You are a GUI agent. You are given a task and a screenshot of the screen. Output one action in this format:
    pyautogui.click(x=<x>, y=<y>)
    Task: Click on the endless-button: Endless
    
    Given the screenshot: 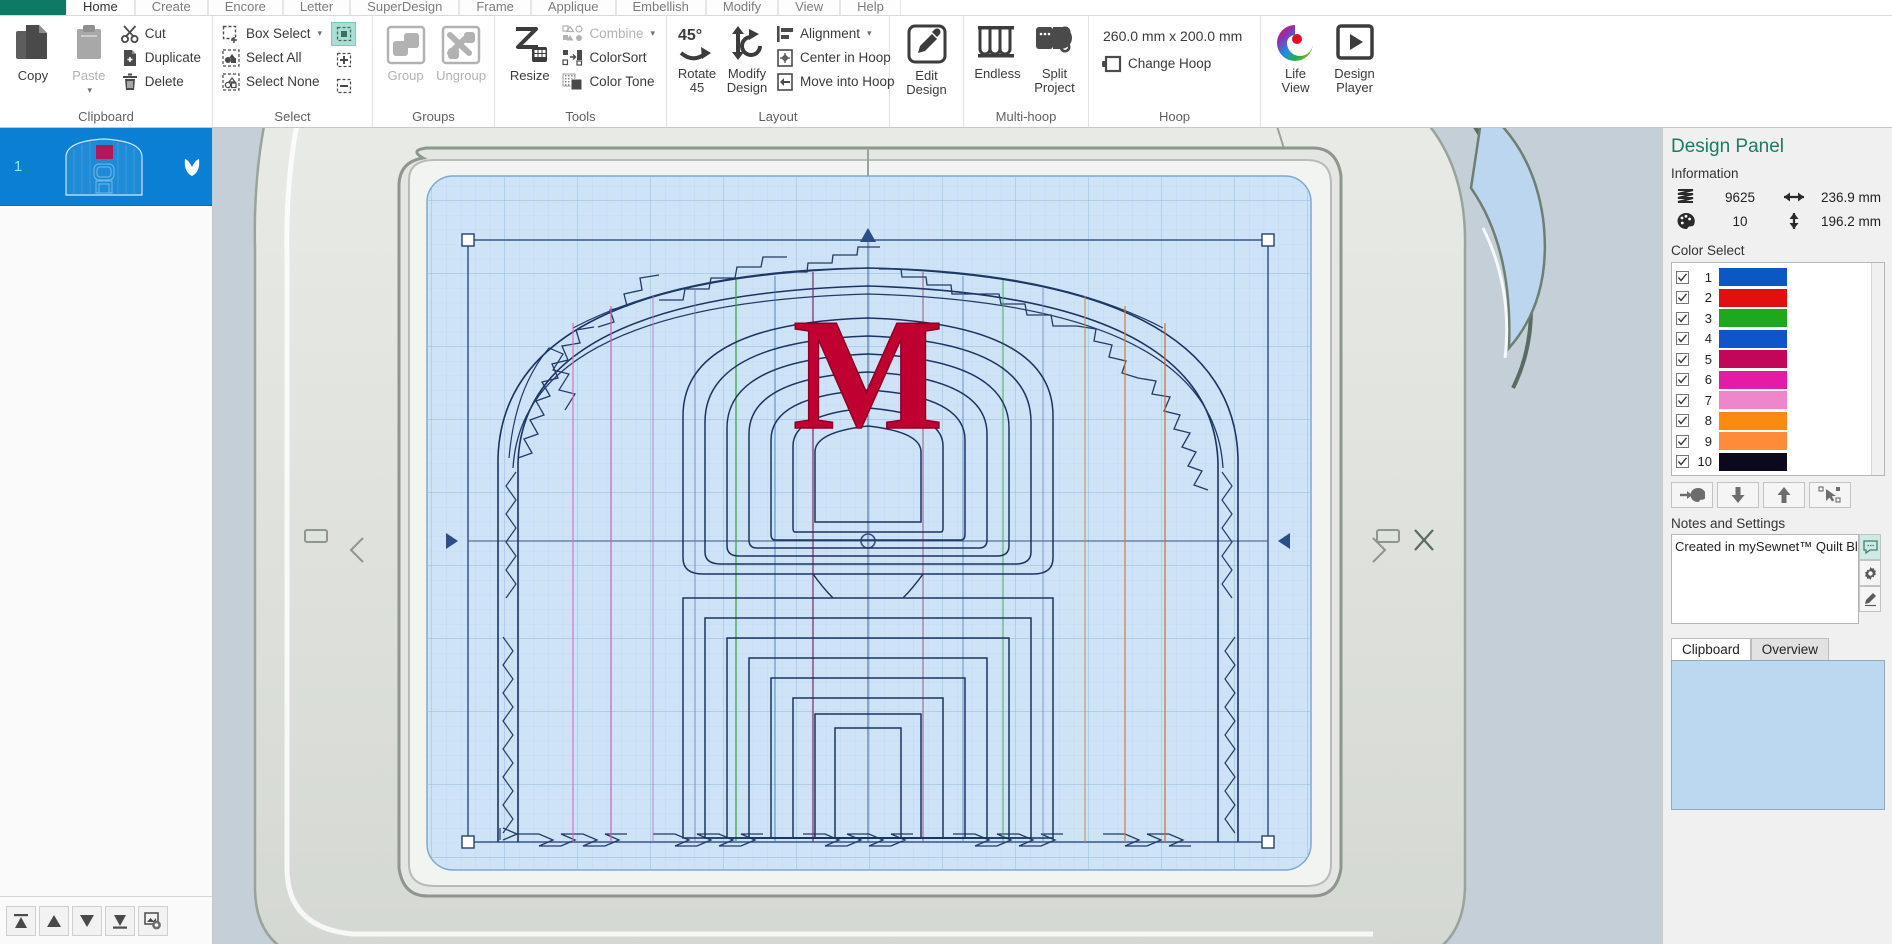 What is the action you would take?
    pyautogui.click(x=997, y=50)
    